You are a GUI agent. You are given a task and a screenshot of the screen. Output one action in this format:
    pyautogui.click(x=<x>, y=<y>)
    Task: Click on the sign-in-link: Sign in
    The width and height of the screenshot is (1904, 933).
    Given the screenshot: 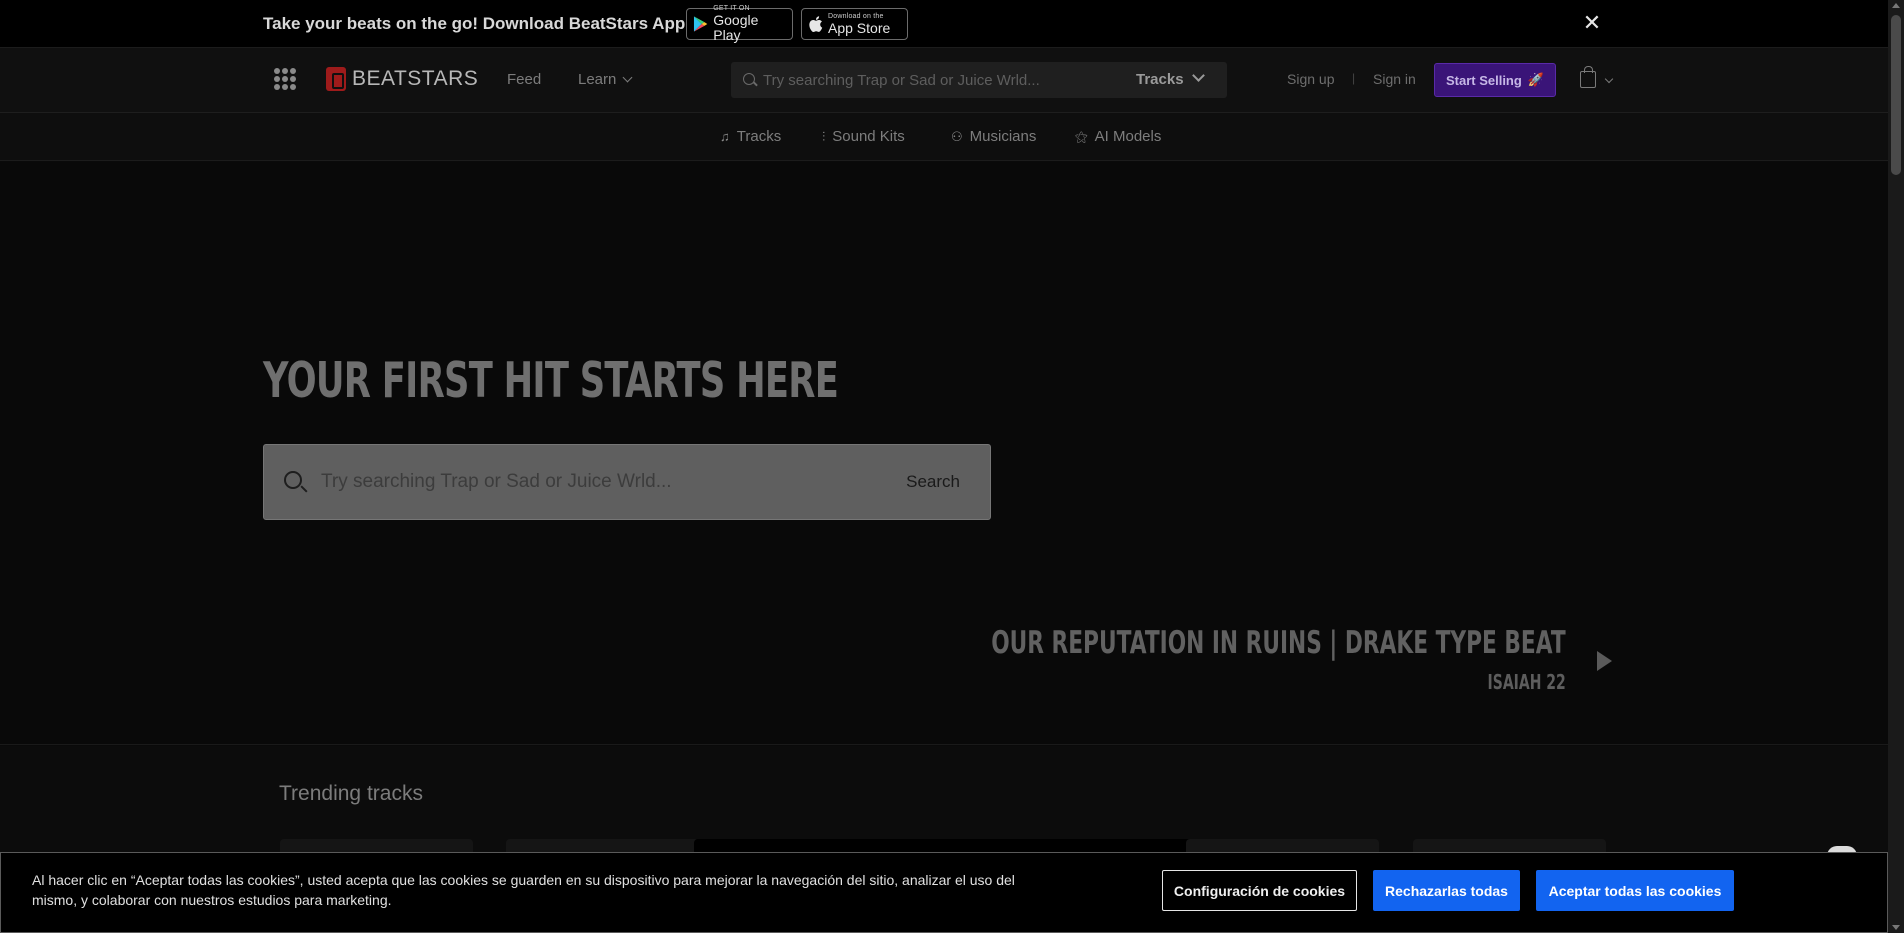 What is the action you would take?
    pyautogui.click(x=1394, y=79)
    